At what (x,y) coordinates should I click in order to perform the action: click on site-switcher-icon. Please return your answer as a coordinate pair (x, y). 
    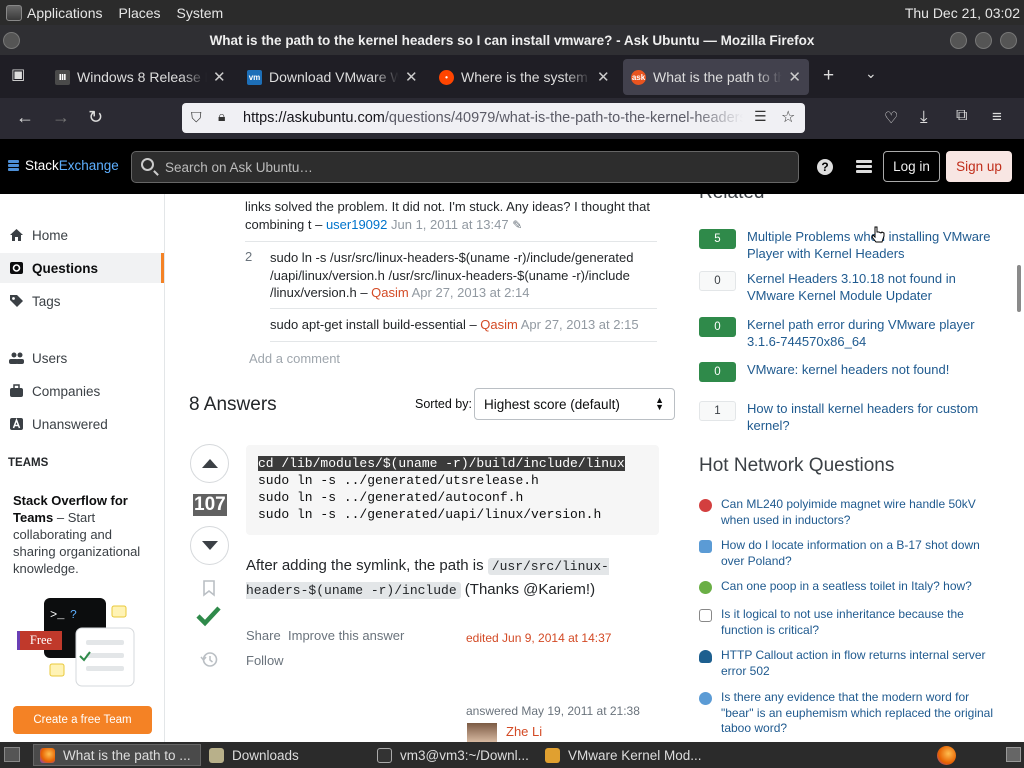
    Looking at the image, I should click on (864, 167).